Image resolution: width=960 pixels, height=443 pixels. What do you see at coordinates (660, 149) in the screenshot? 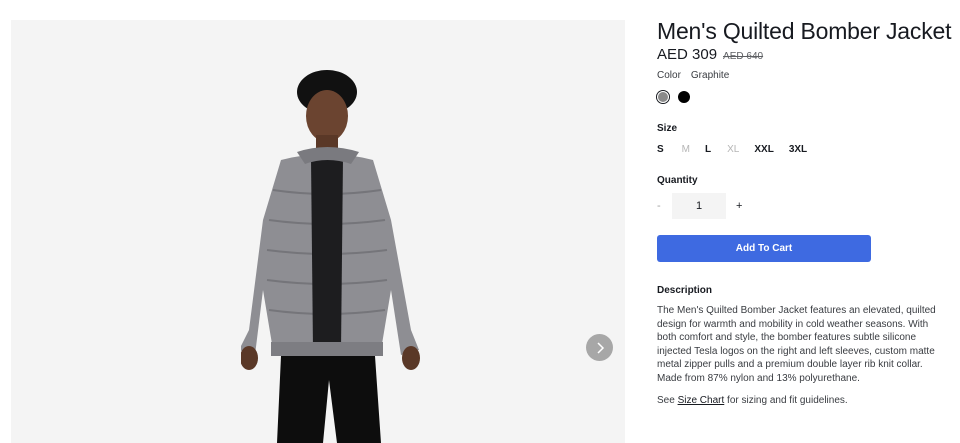
I see `size-option-s: S` at bounding box center [660, 149].